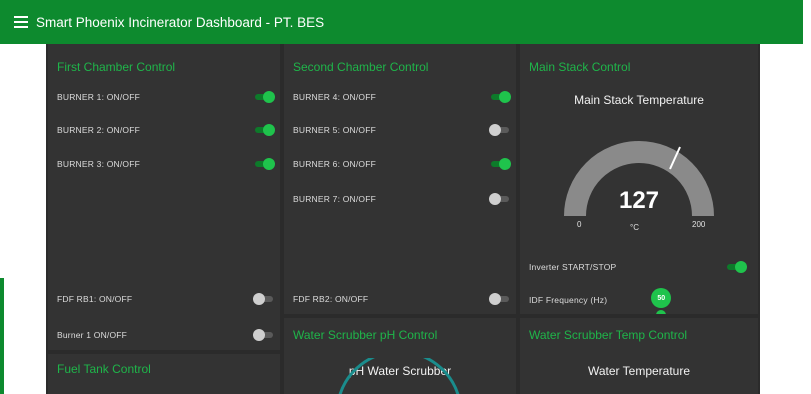 Image resolution: width=811 pixels, height=394 pixels. I want to click on panel-title: Second Chamber Control, so click(361, 67).